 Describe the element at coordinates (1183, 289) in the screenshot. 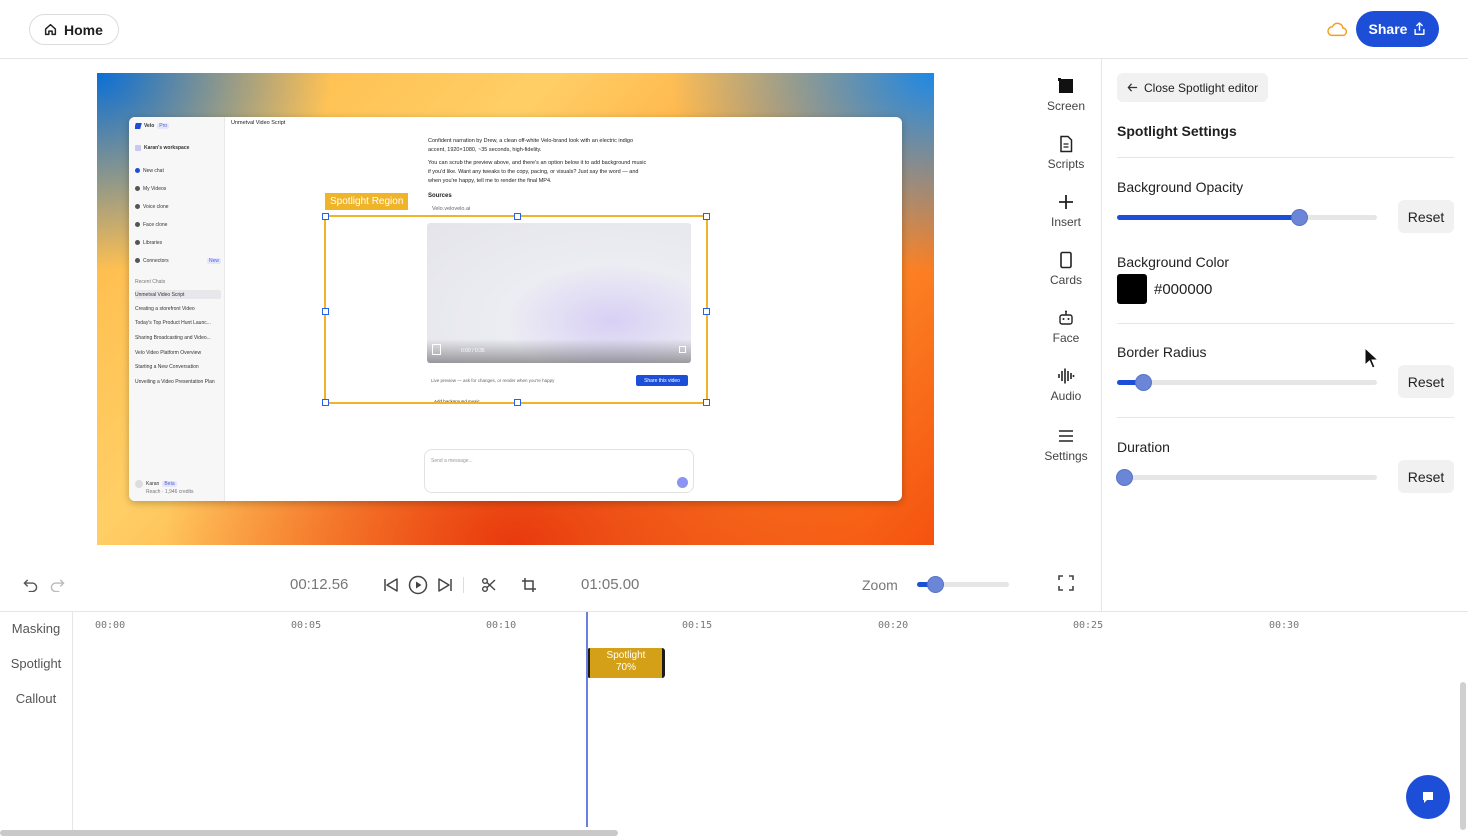

I see `color-hex-value: #000000` at that location.